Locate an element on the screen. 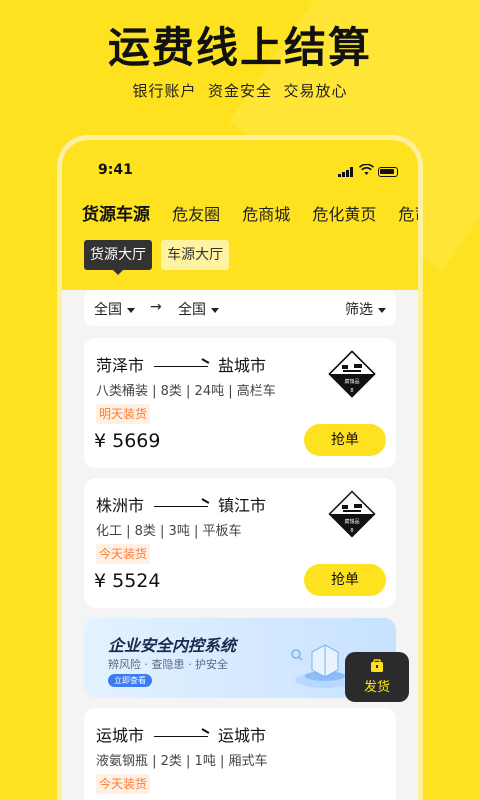  wifi-icon is located at coordinates (366, 169).